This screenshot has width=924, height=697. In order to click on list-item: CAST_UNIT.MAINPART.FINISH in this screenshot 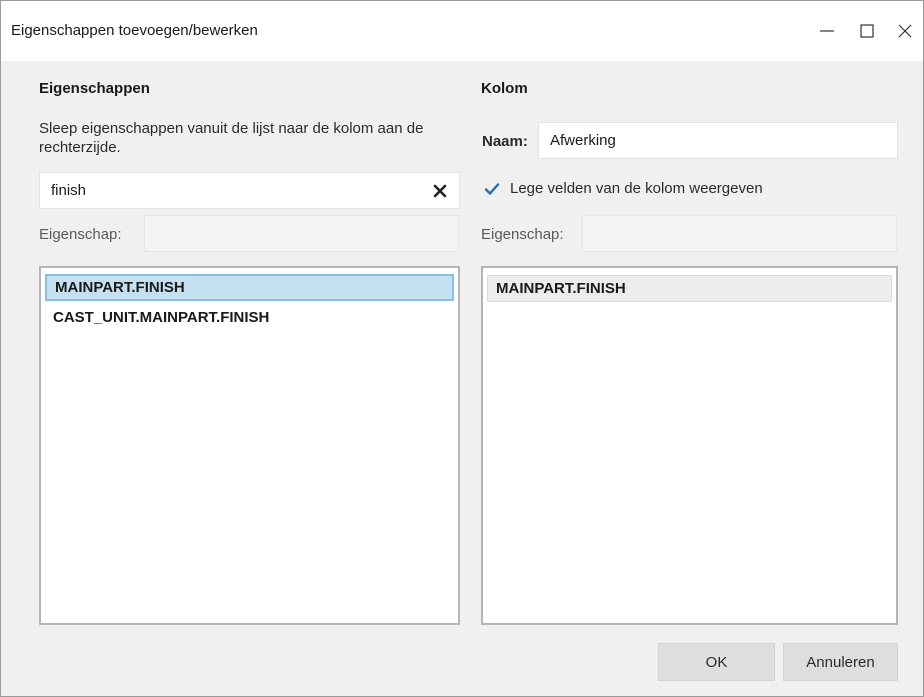, I will do `click(249, 317)`.